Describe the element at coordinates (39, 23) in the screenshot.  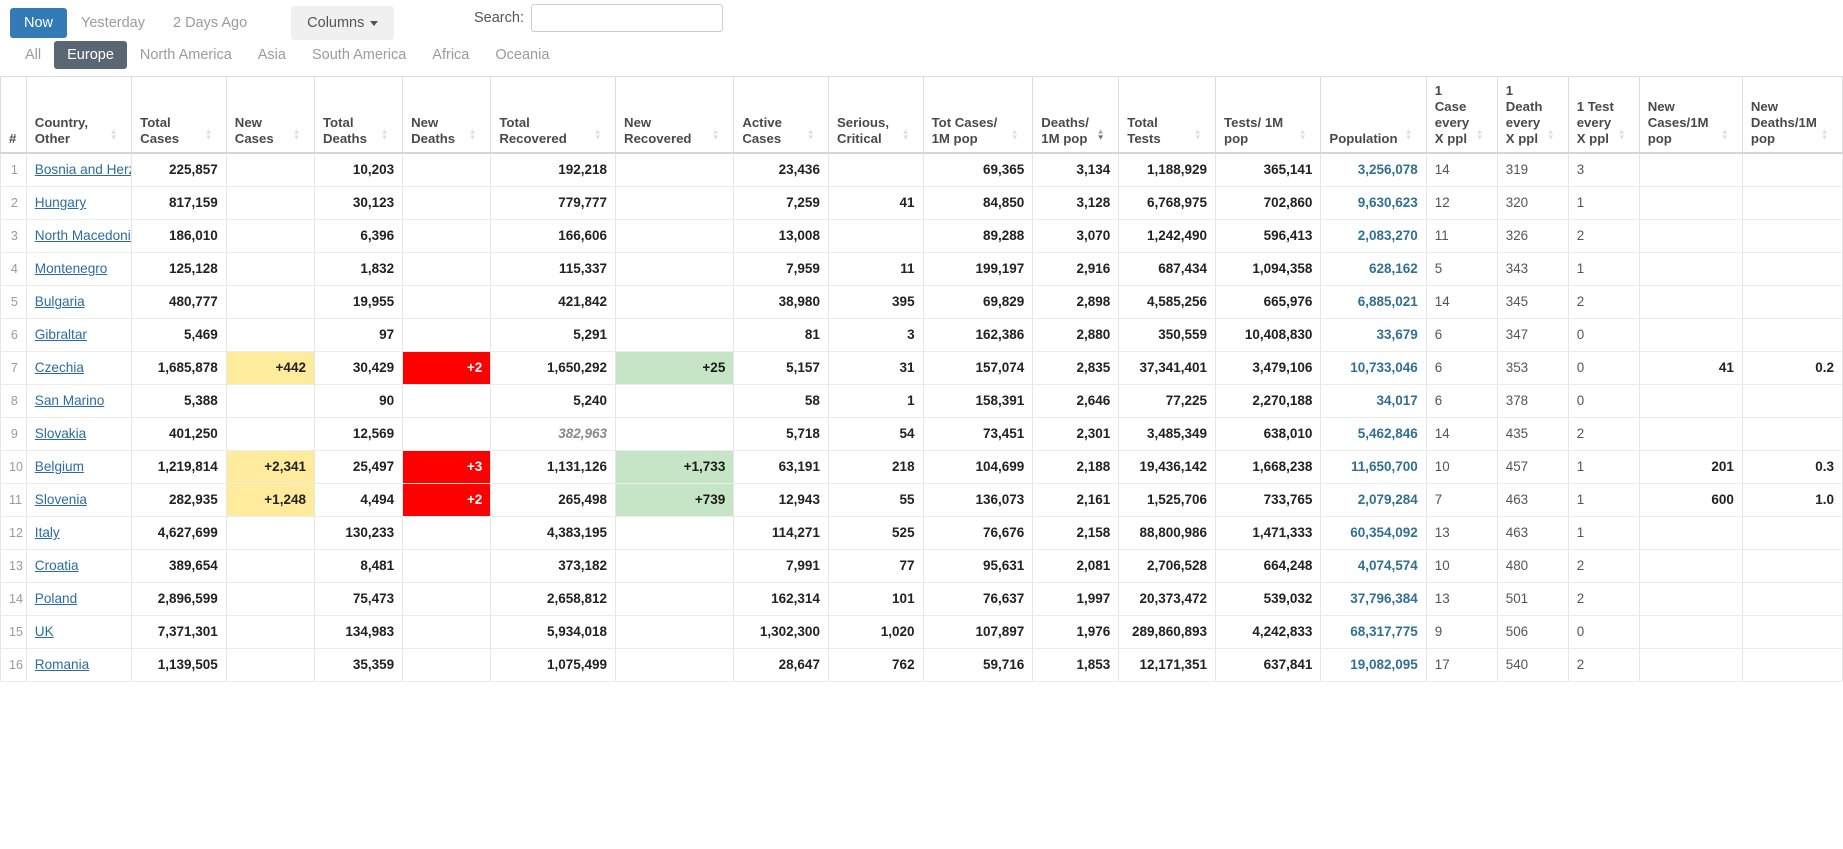
I see `time-button-now: Now` at that location.